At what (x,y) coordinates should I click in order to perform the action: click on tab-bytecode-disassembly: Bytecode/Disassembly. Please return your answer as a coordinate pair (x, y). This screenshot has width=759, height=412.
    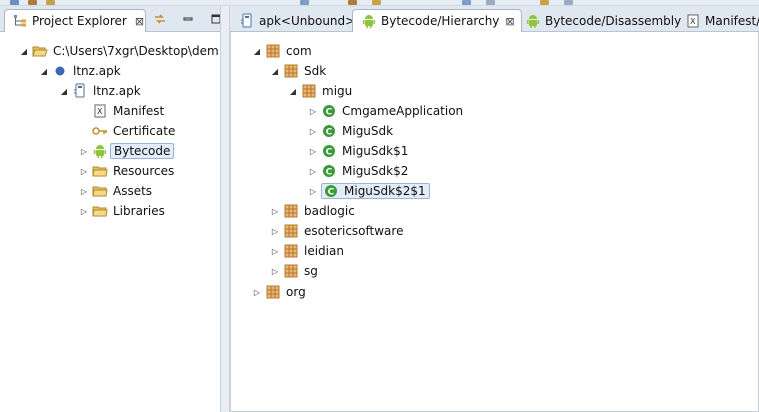
    Looking at the image, I should click on (602, 20).